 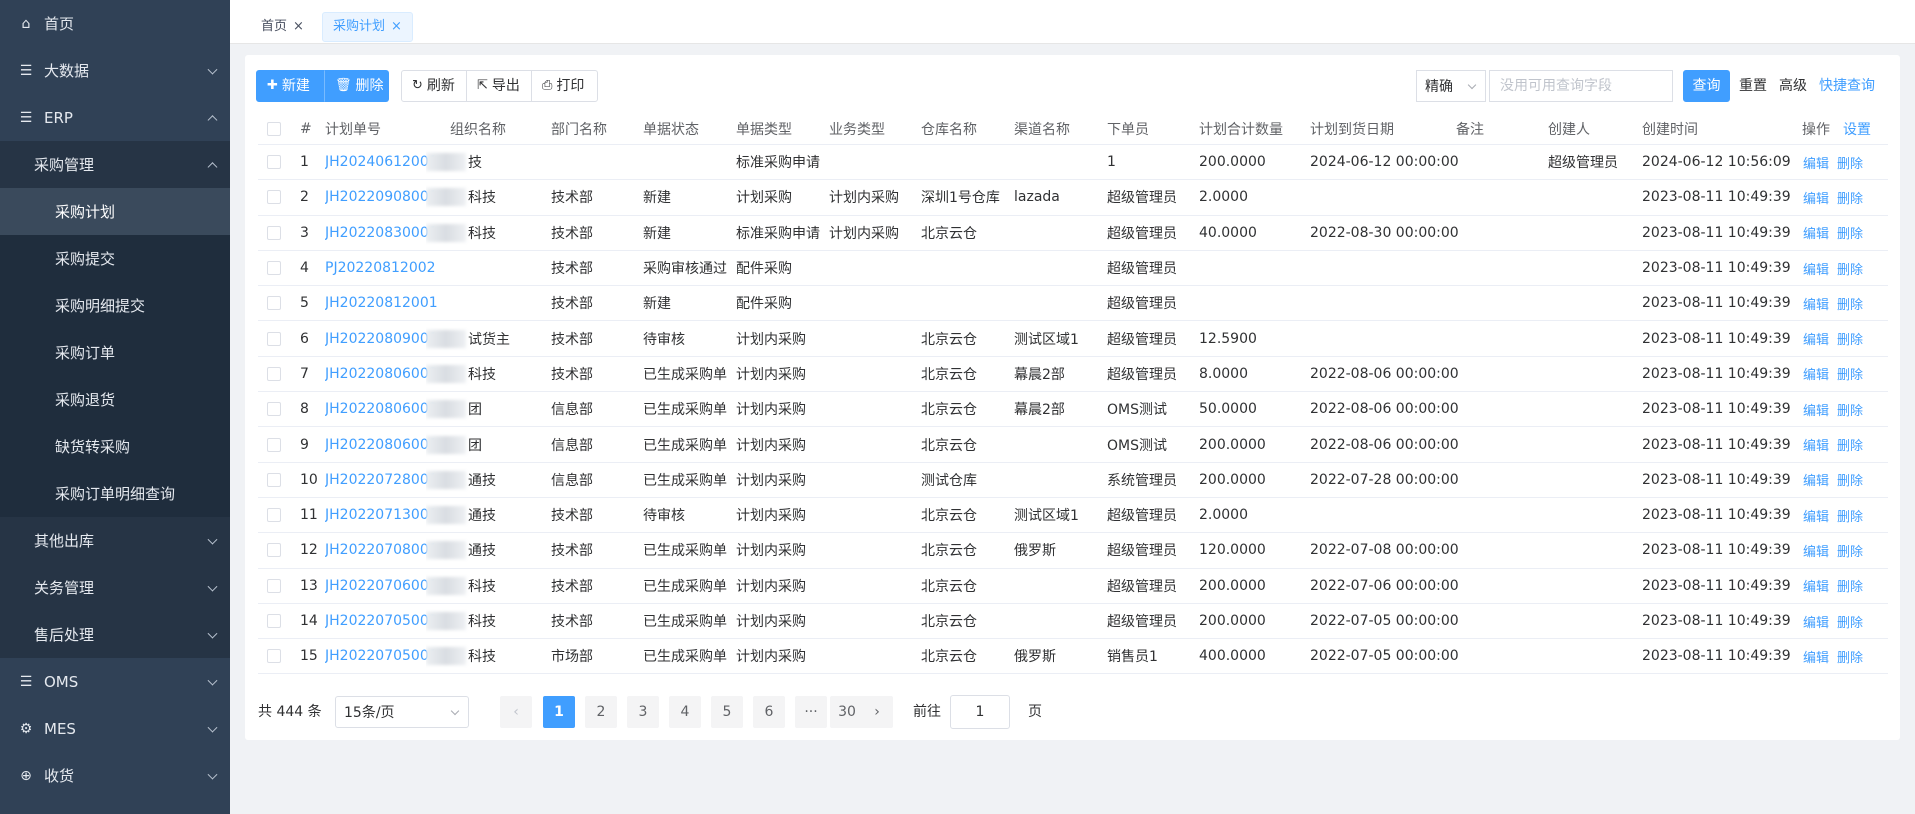 What do you see at coordinates (478, 128) in the screenshot?
I see `header-org: 组织名称` at bounding box center [478, 128].